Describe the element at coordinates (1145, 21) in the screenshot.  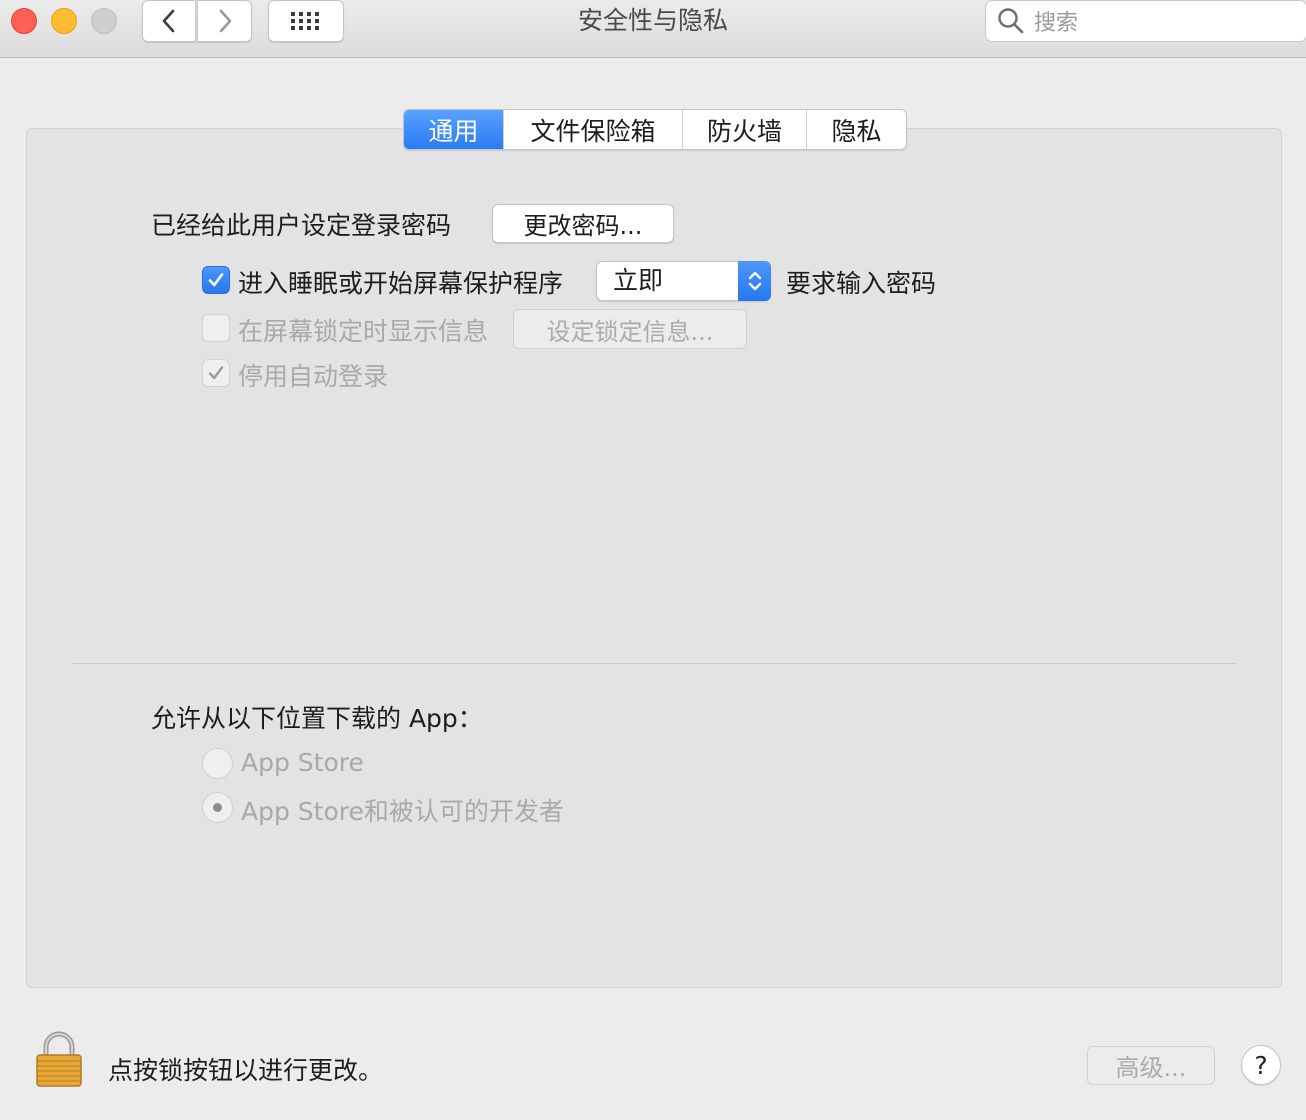
I see `search-field: 搜索` at that location.